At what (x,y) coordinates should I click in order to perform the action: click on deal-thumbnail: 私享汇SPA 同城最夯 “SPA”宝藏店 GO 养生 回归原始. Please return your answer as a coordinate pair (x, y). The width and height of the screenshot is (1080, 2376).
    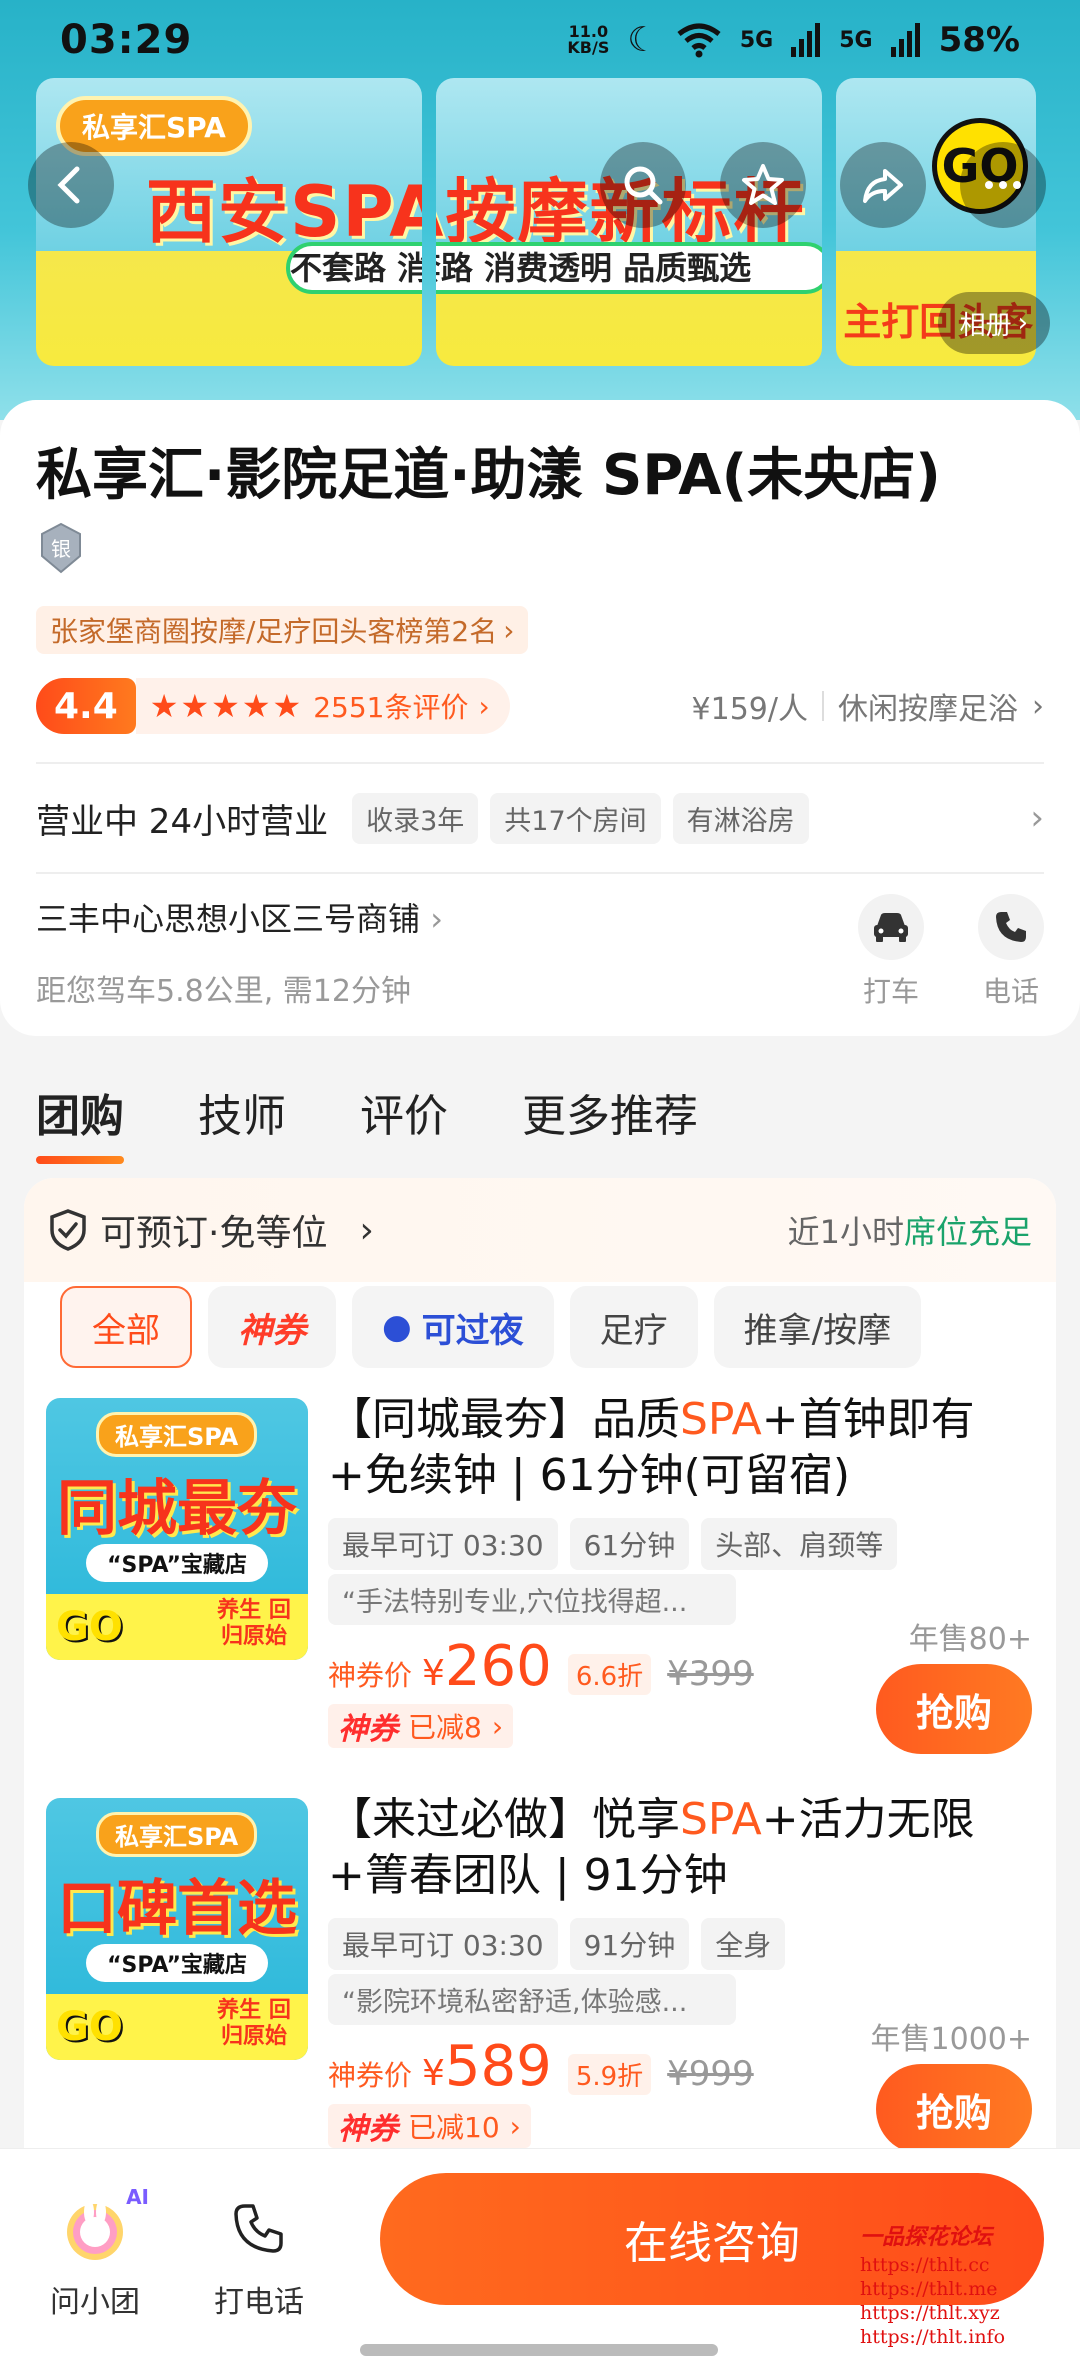
    Looking at the image, I should click on (177, 1529).